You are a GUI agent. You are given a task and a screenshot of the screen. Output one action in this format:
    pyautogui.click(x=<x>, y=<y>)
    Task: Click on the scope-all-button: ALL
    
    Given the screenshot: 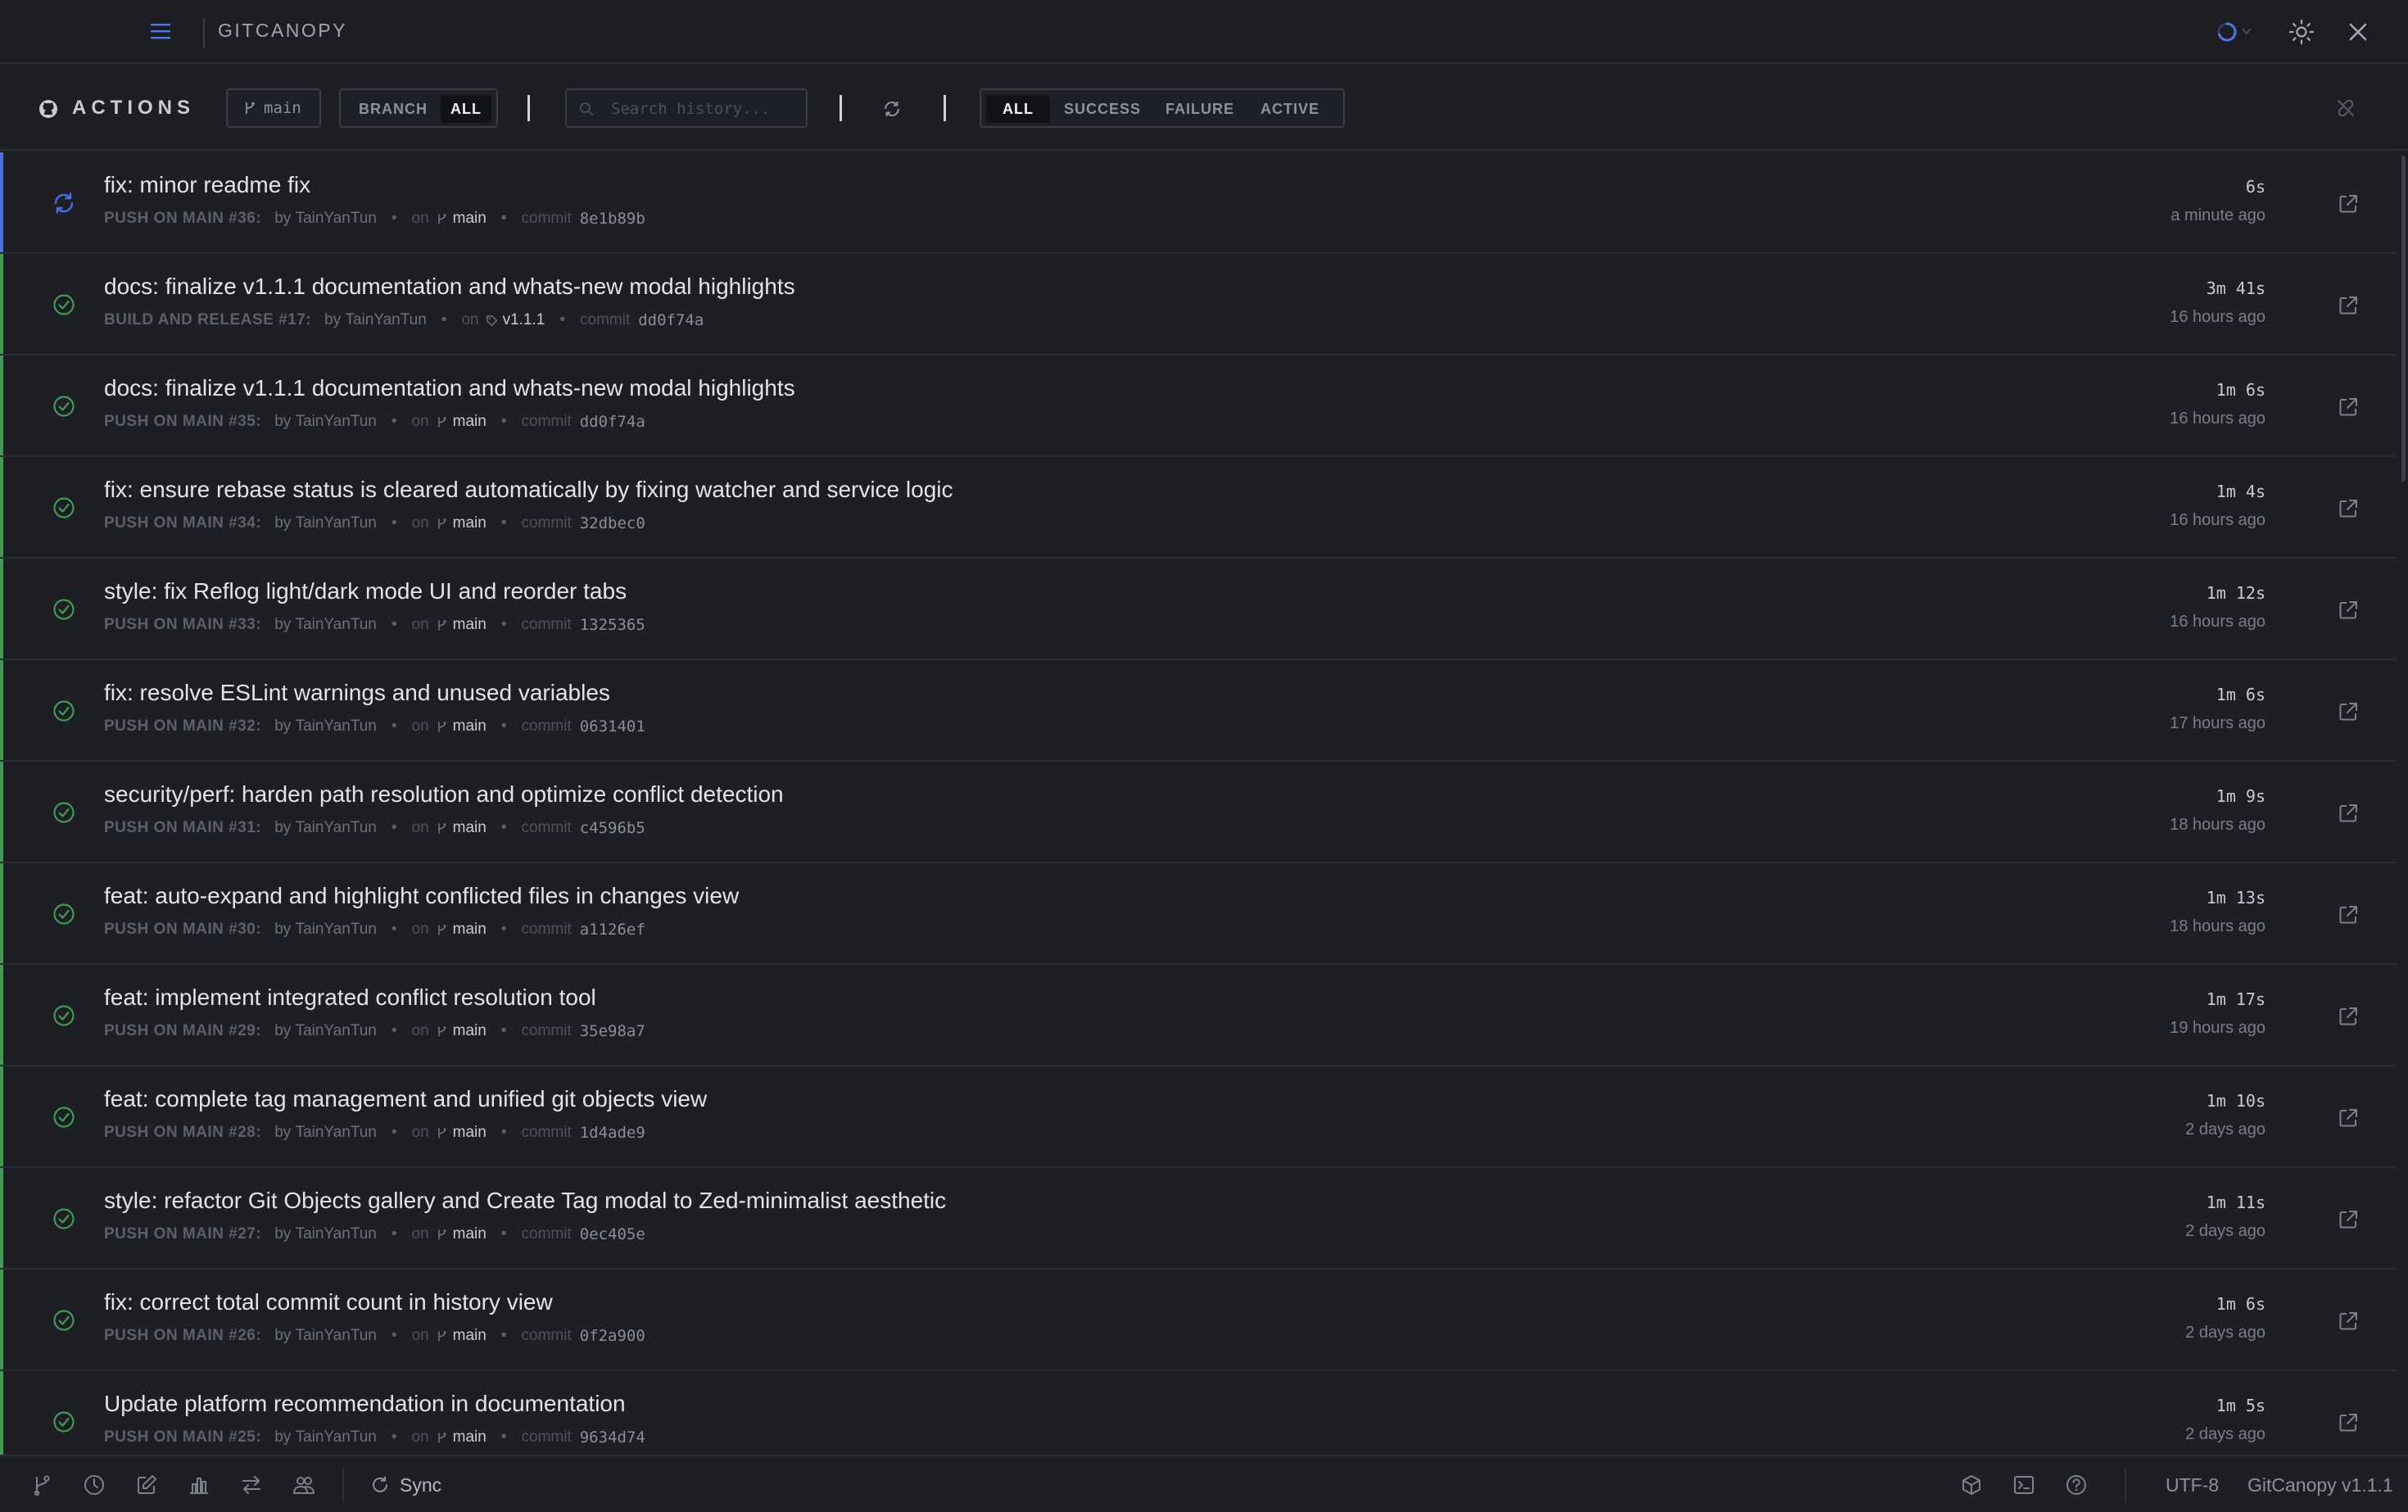 What is the action you would take?
    pyautogui.click(x=466, y=109)
    